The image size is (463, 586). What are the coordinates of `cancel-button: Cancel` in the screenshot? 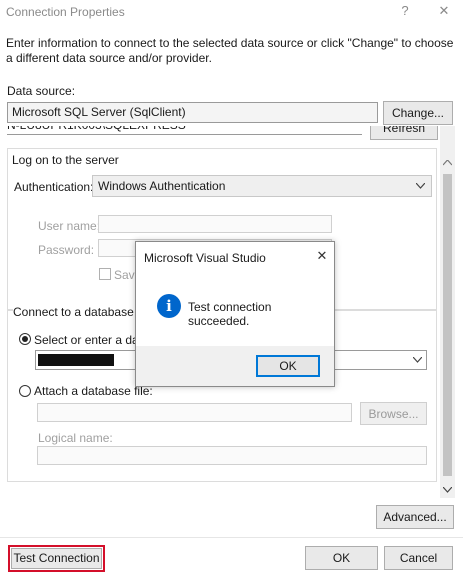 It's located at (418, 558).